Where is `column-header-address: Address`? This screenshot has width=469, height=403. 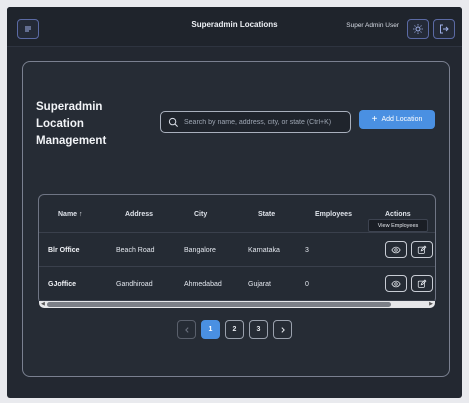
column-header-address: Address is located at coordinates (139, 214).